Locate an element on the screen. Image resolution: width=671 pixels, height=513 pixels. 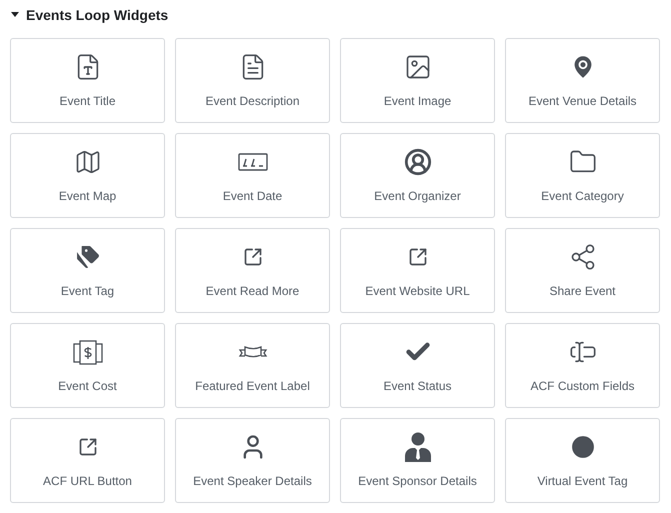
widget-card: Event Website URL is located at coordinates (417, 270).